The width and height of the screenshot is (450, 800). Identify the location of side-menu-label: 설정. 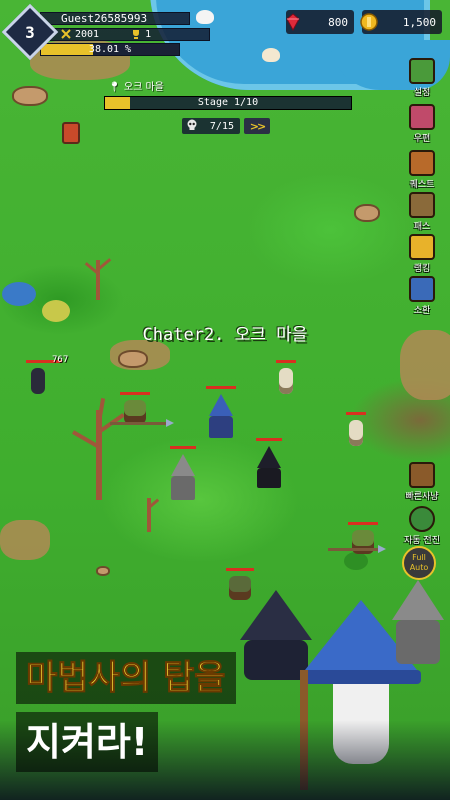
(422, 93).